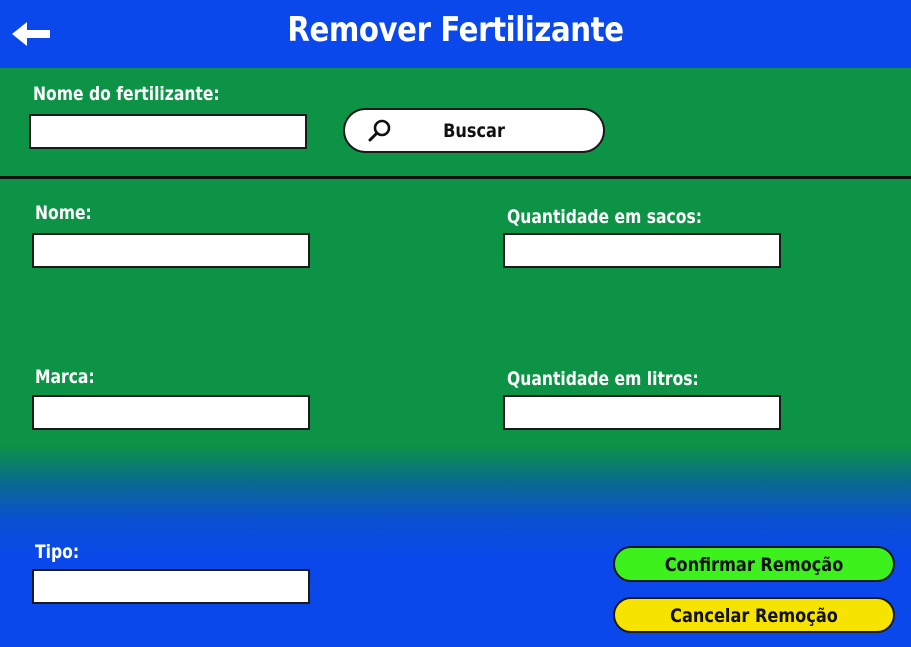 The image size is (911, 647). Describe the element at coordinates (171, 586) in the screenshot. I see `tipo-input` at that location.